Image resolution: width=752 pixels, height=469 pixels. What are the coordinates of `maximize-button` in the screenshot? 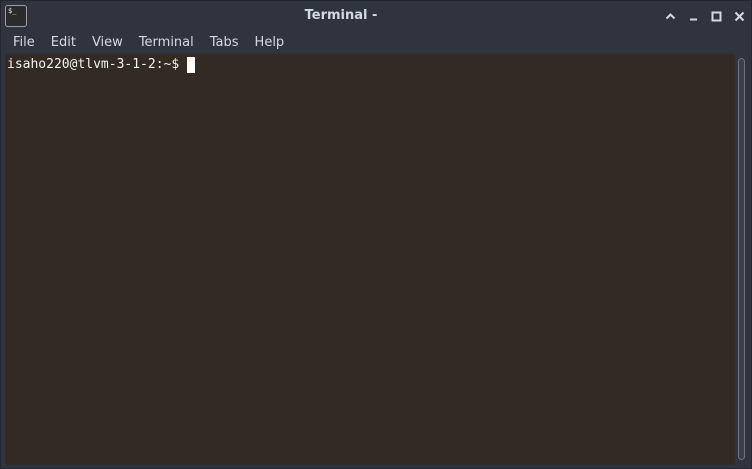 It's located at (716, 16).